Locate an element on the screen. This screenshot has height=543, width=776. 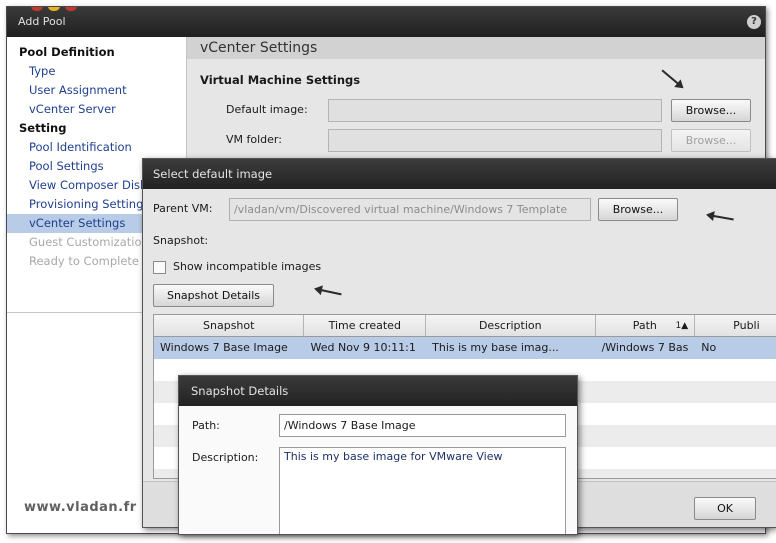
parent-vm-label: Parent VM: is located at coordinates (183, 208).